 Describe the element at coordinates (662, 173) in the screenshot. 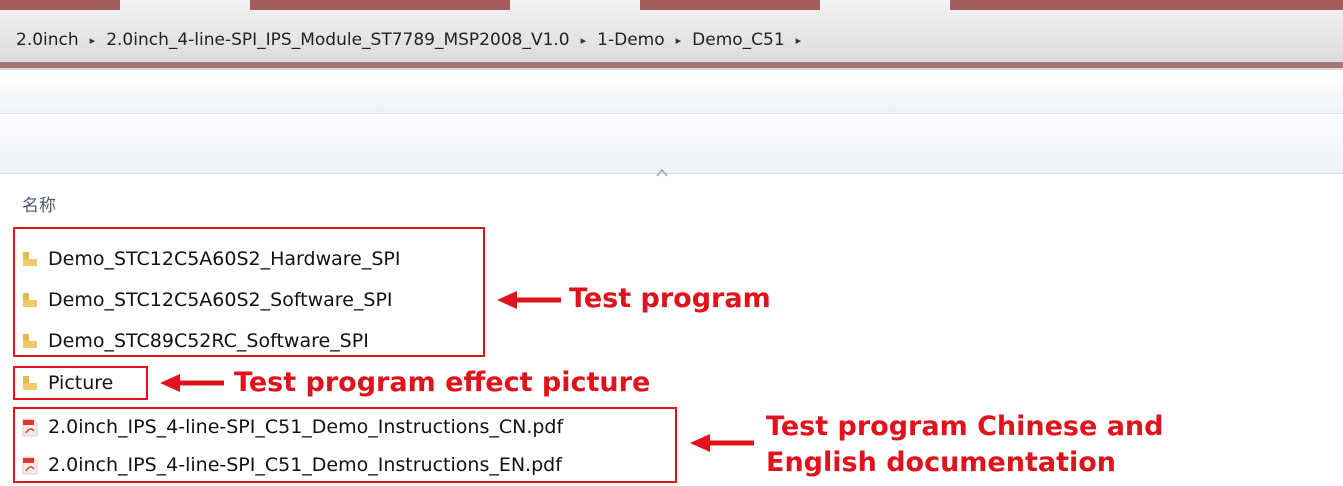

I see `sort-ascending-icon` at that location.